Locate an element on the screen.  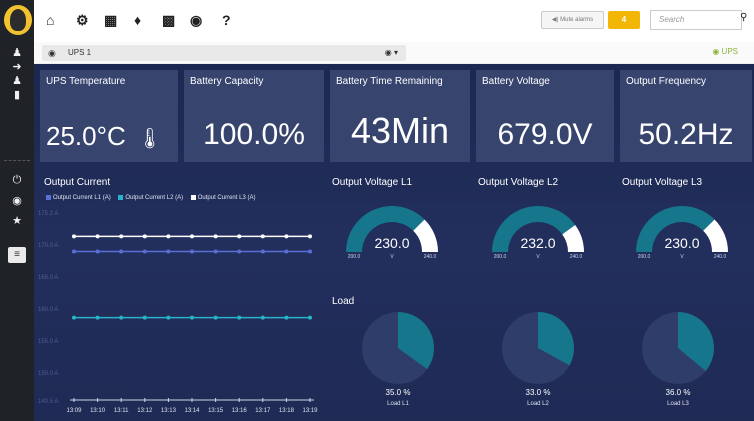
card-value: 25.0°C 🌡 is located at coordinates (109, 136).